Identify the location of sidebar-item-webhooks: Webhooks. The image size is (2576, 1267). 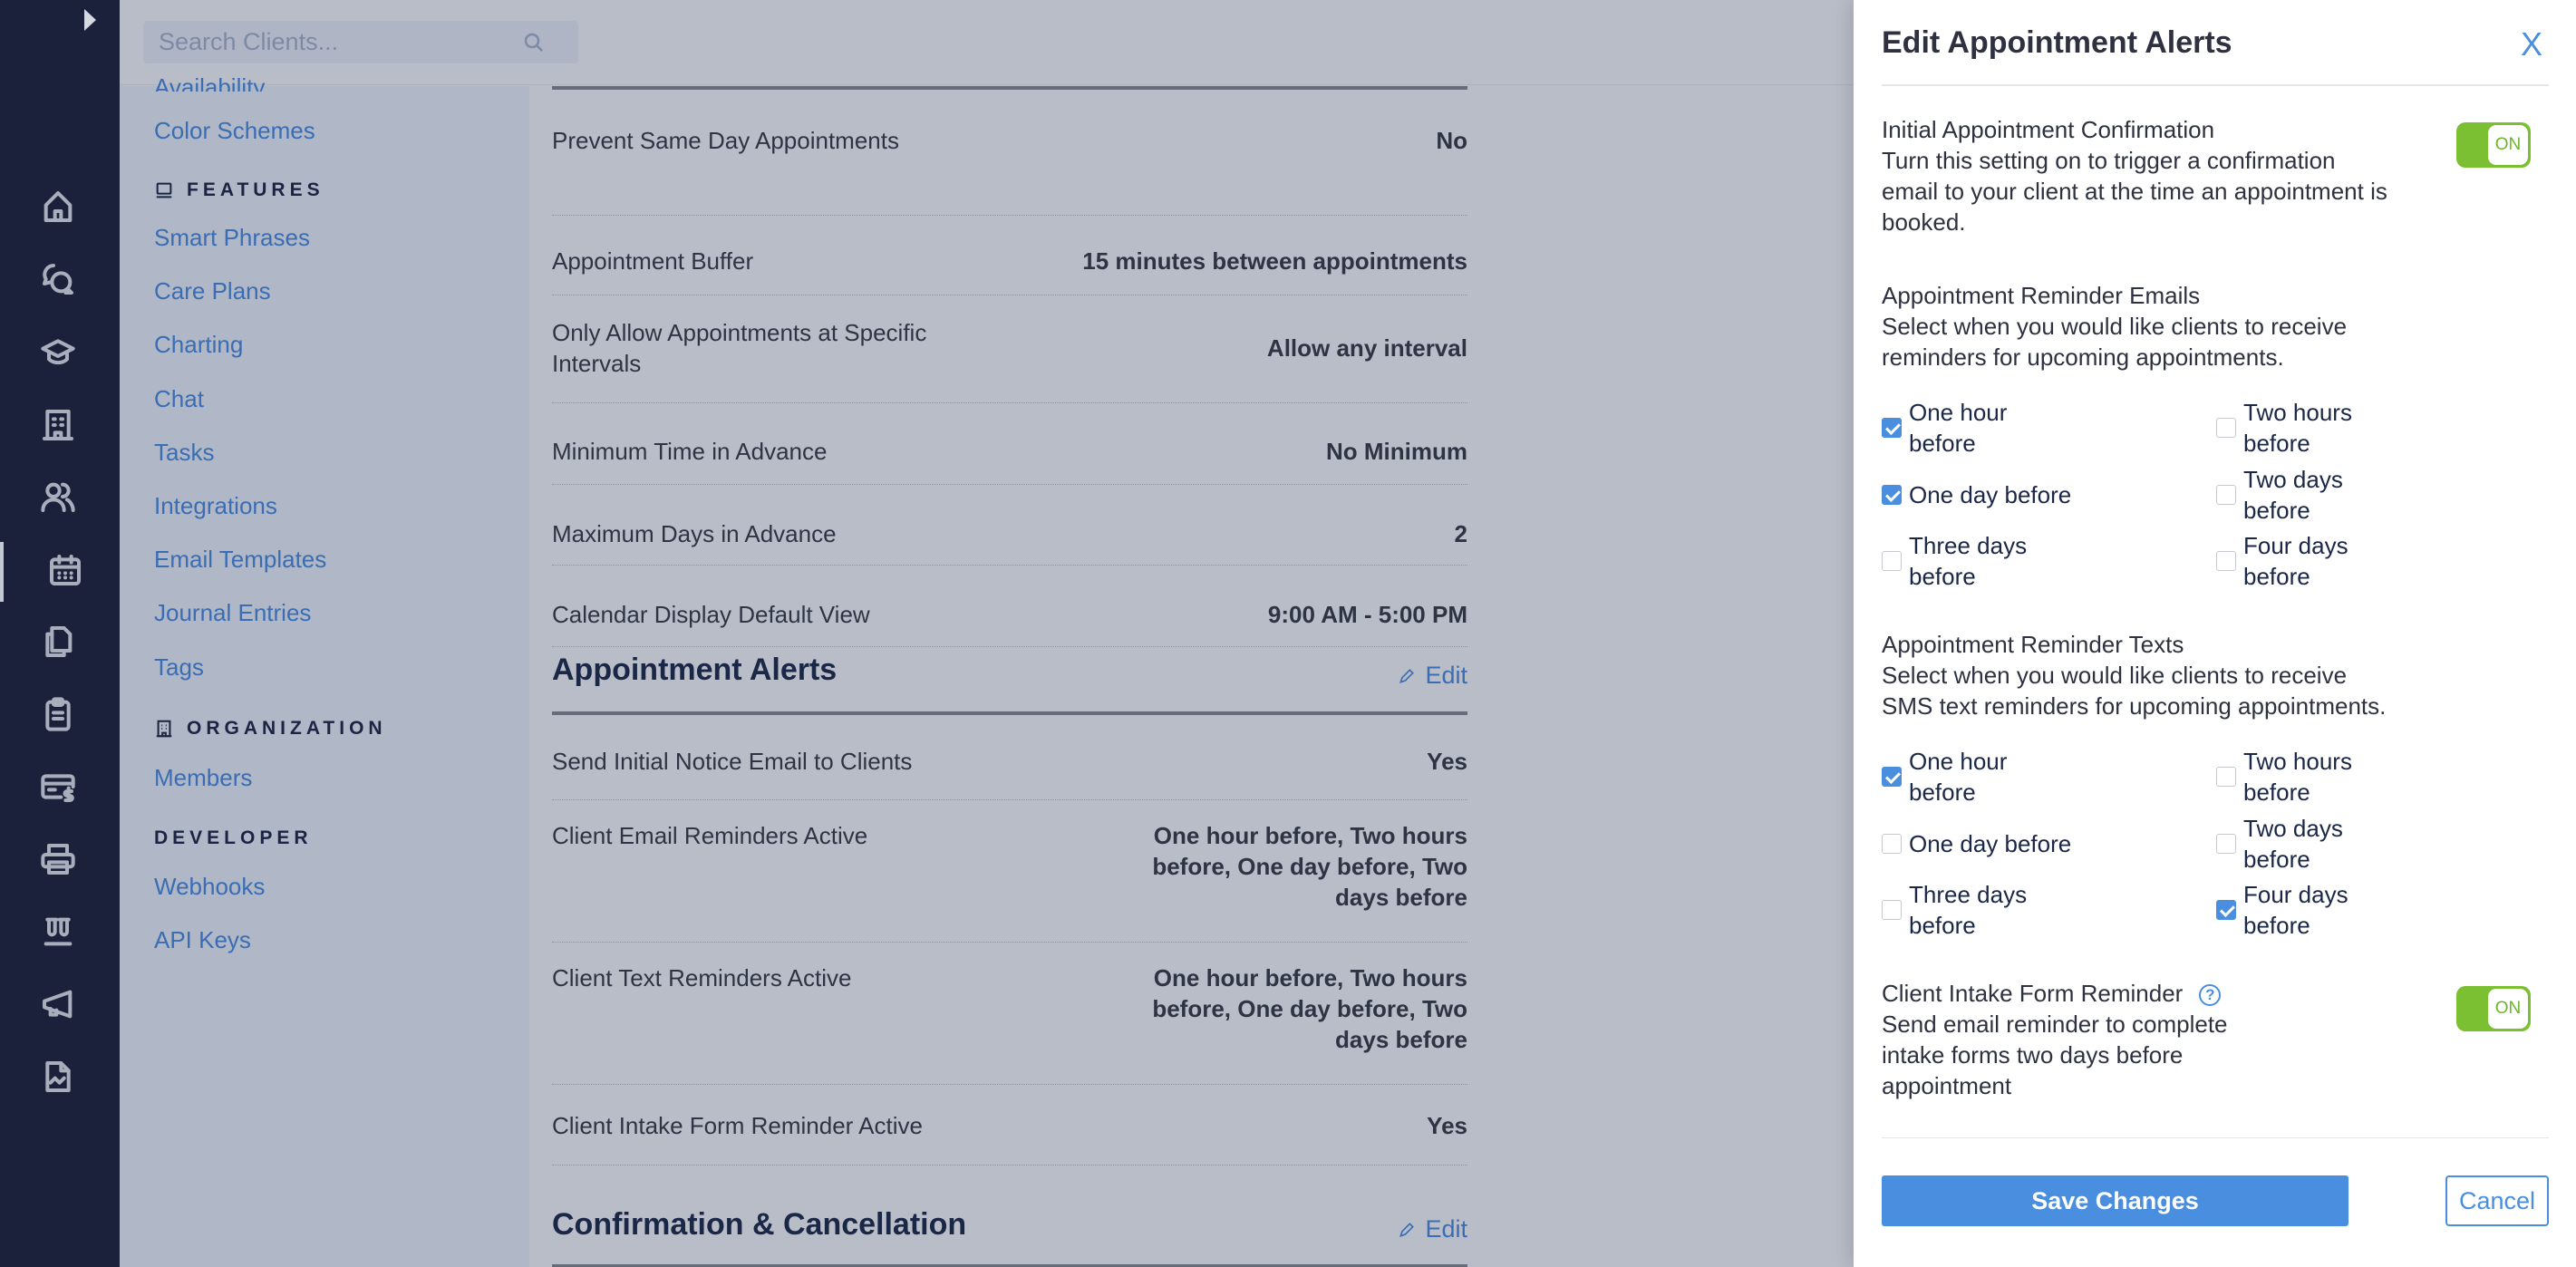
(209, 887).